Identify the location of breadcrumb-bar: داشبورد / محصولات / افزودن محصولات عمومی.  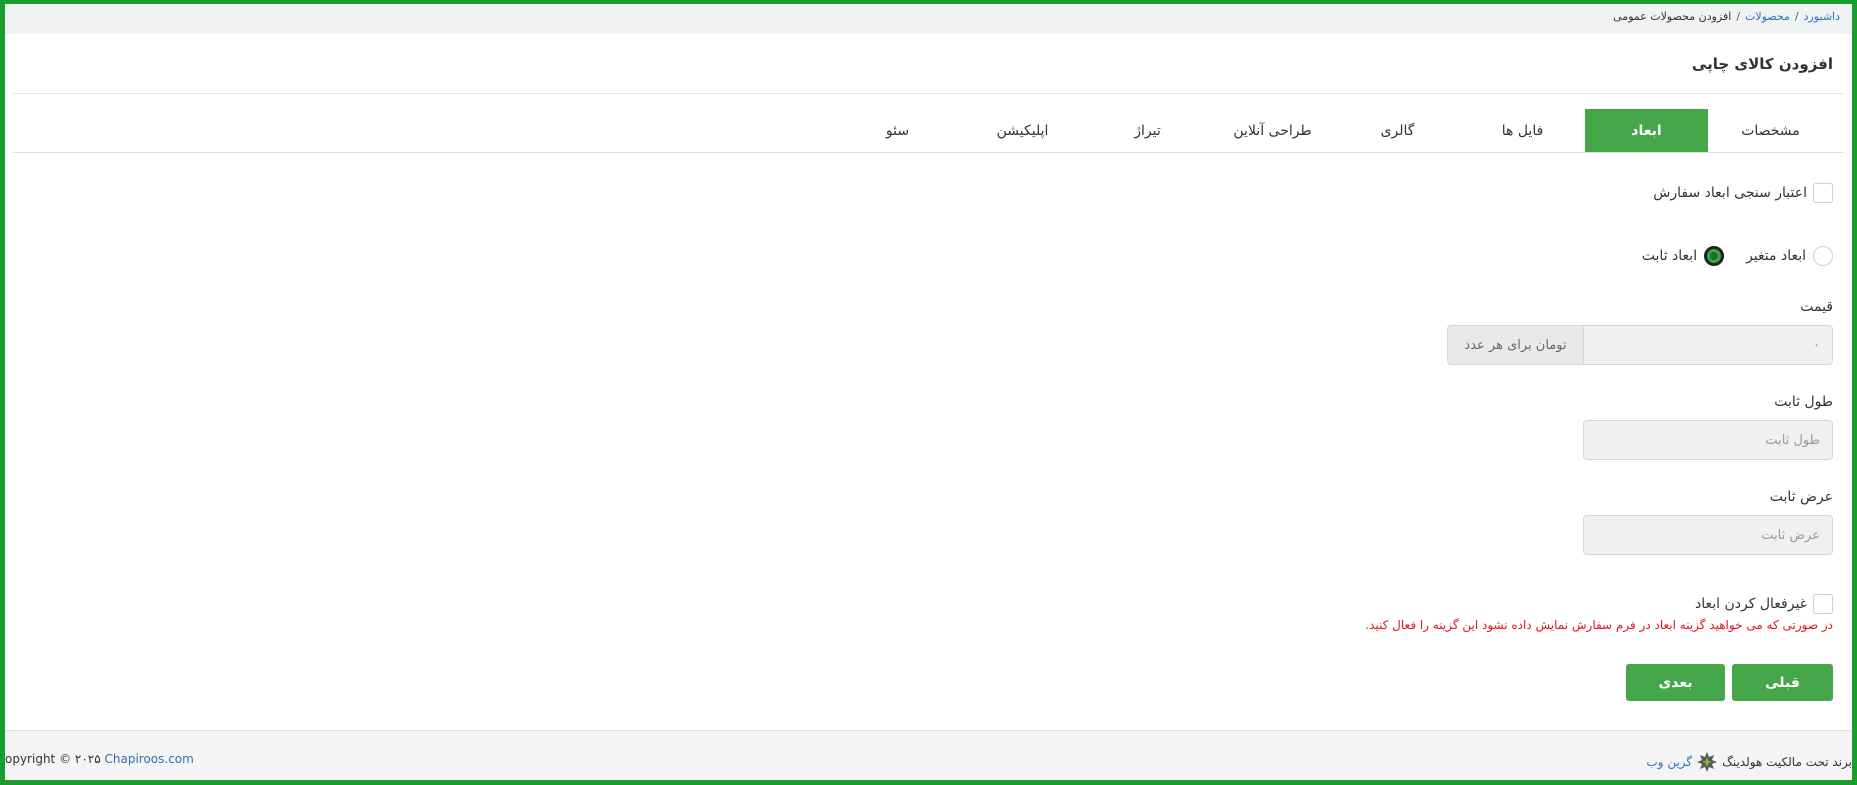
(928, 19).